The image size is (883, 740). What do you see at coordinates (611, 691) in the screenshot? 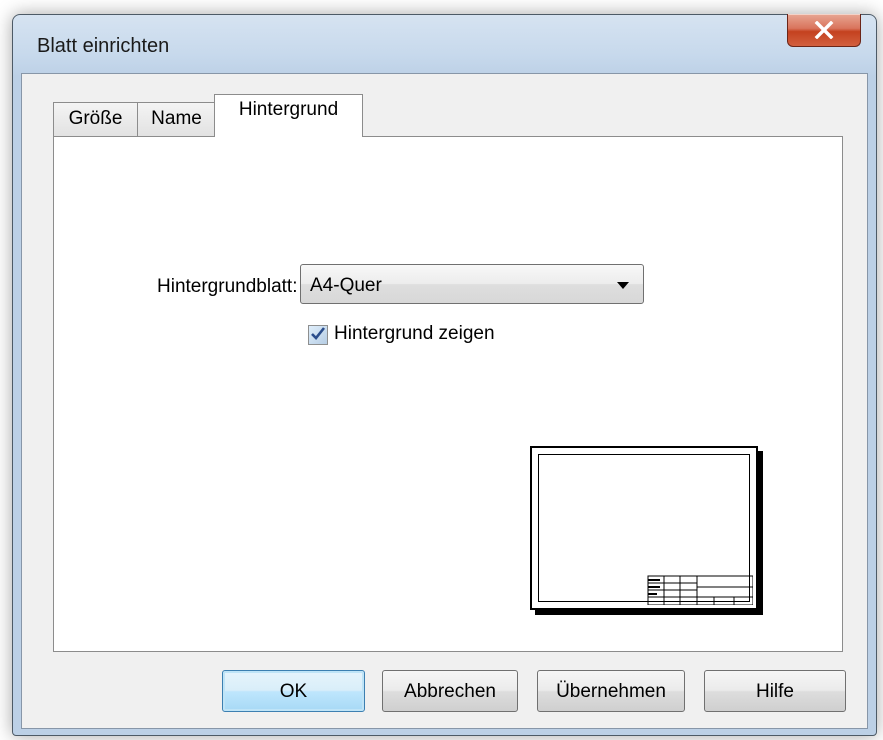
I see `apply-button: Übernehmen` at bounding box center [611, 691].